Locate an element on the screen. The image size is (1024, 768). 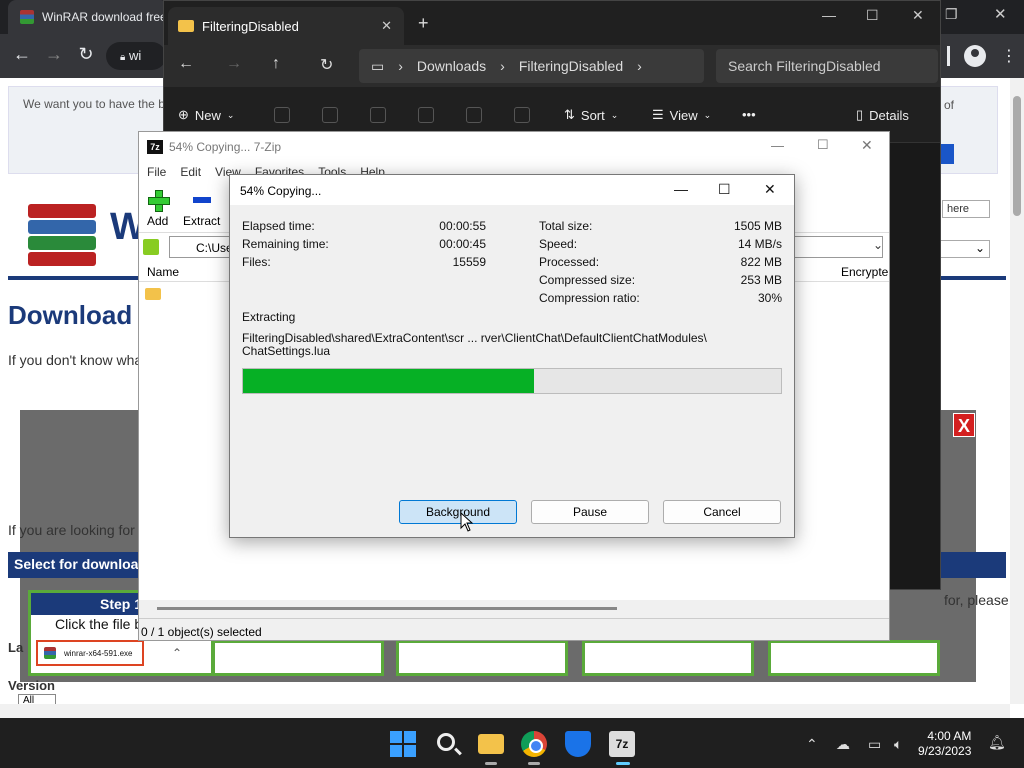
current-file-name: ChatSettings.lua is located at coordinates (286, 351).